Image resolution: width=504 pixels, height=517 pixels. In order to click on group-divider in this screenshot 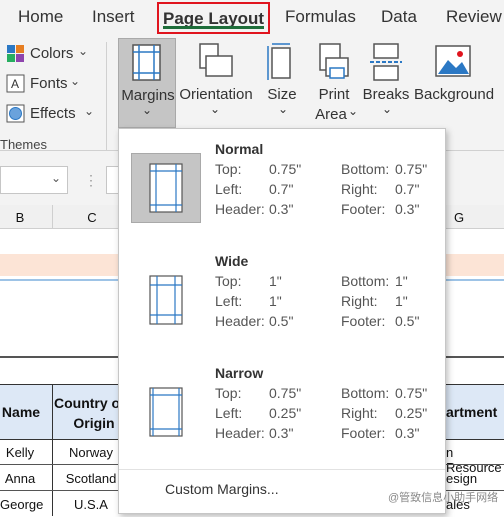, I will do `click(106, 96)`.